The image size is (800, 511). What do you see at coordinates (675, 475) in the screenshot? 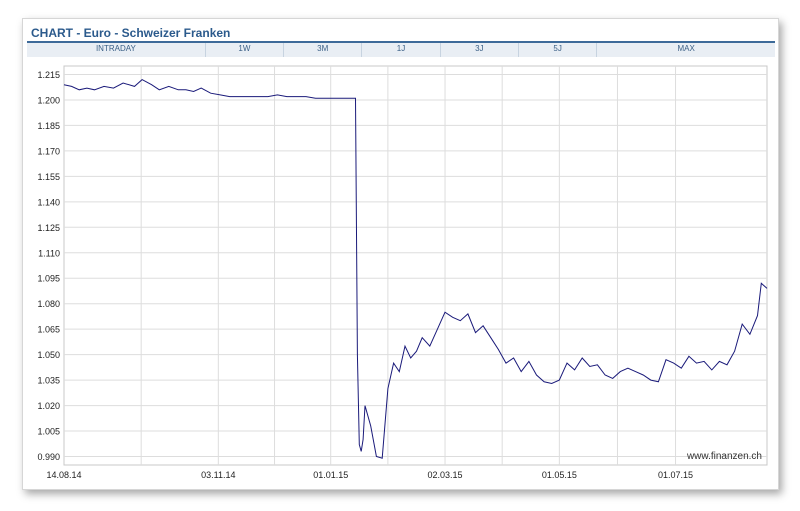
I see `x-tick-label: 01.07.15` at bounding box center [675, 475].